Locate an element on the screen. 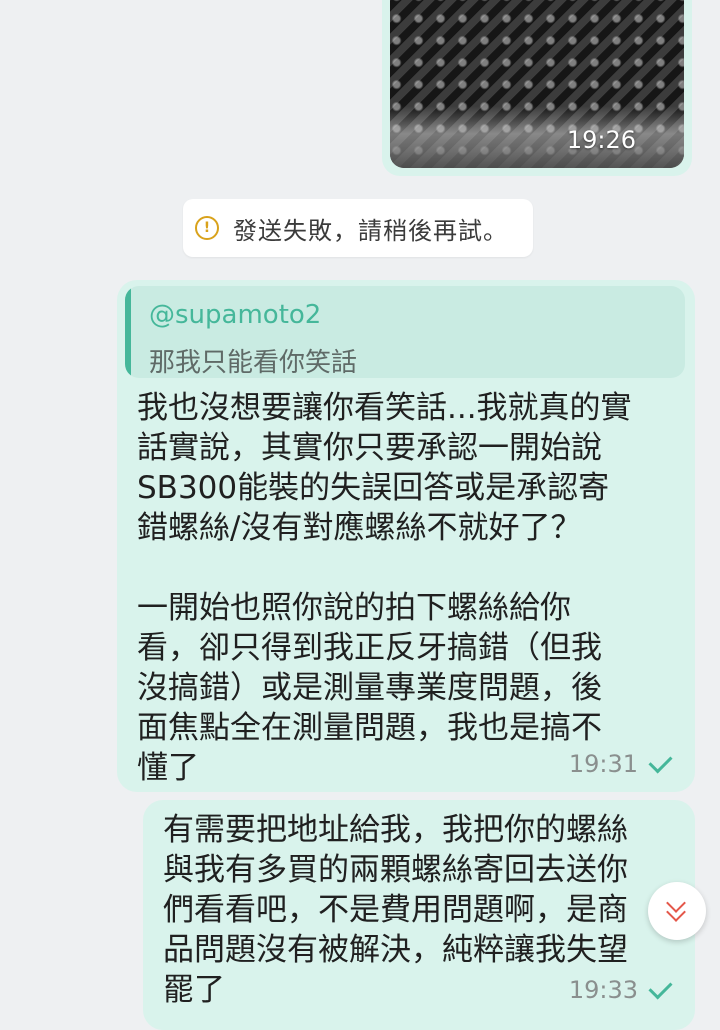  warning-circle-icon: ! is located at coordinates (207, 228).